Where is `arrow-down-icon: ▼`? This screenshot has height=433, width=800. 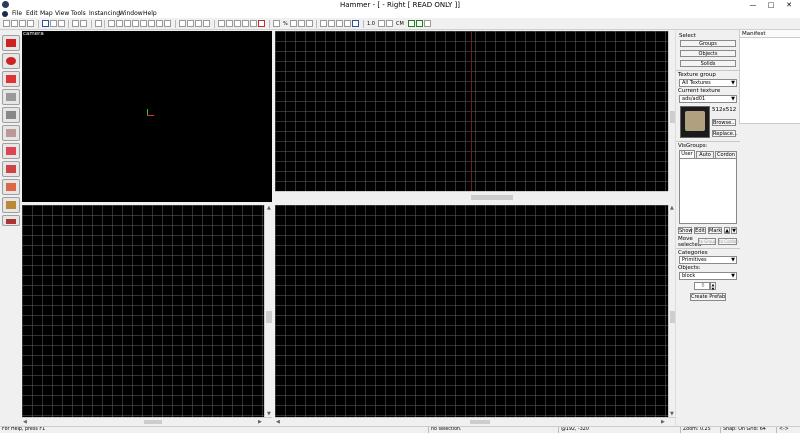 arrow-down-icon: ▼ is located at coordinates (734, 230).